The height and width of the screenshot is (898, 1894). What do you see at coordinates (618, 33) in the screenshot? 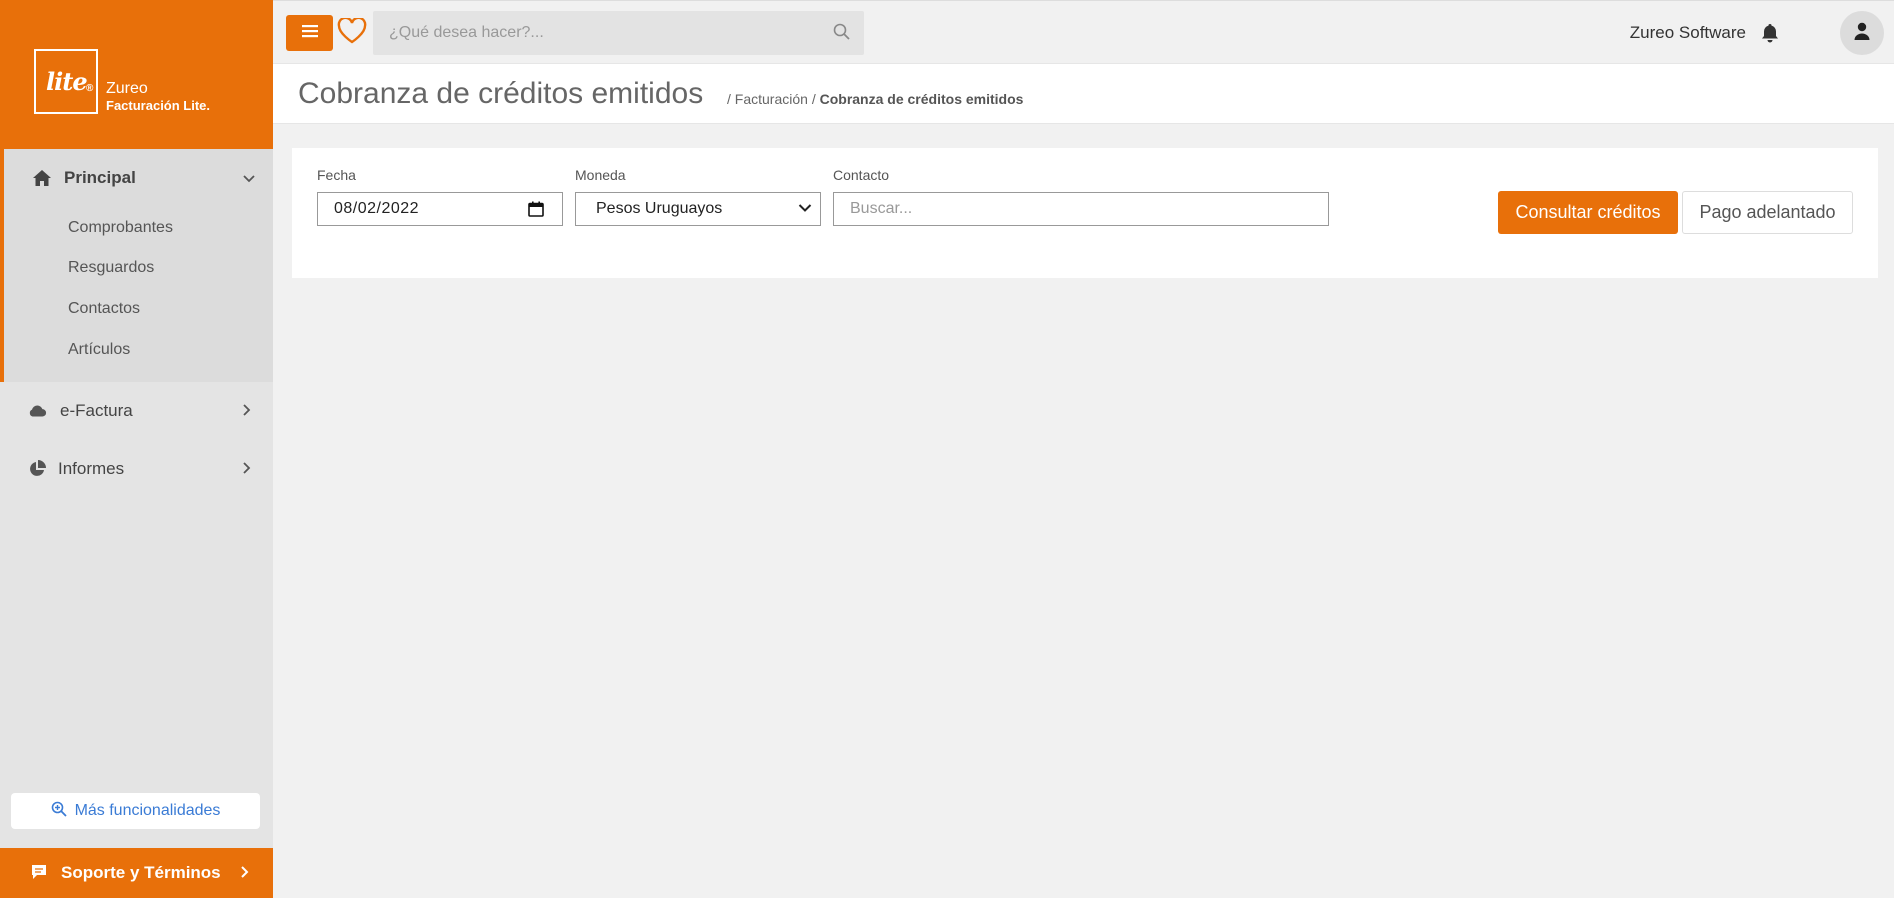
I see `search-input` at bounding box center [618, 33].